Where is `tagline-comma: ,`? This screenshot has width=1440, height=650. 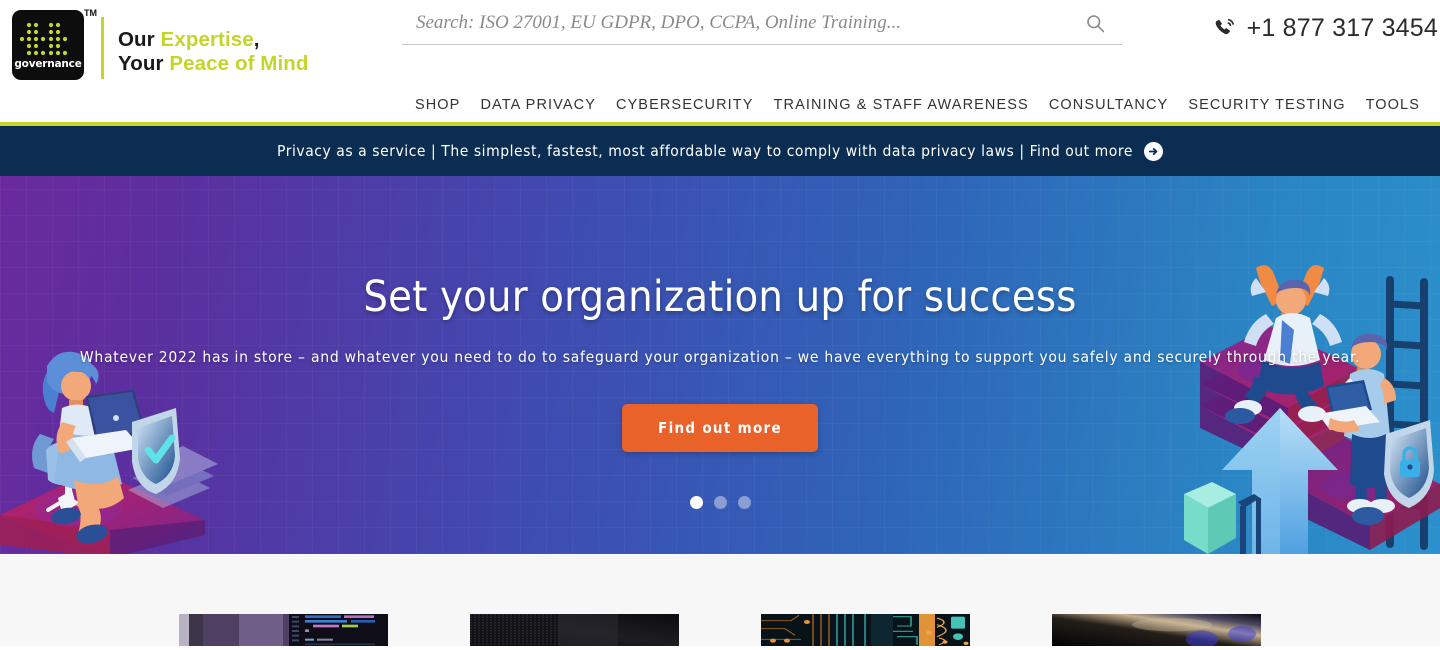 tagline-comma: , is located at coordinates (256, 39).